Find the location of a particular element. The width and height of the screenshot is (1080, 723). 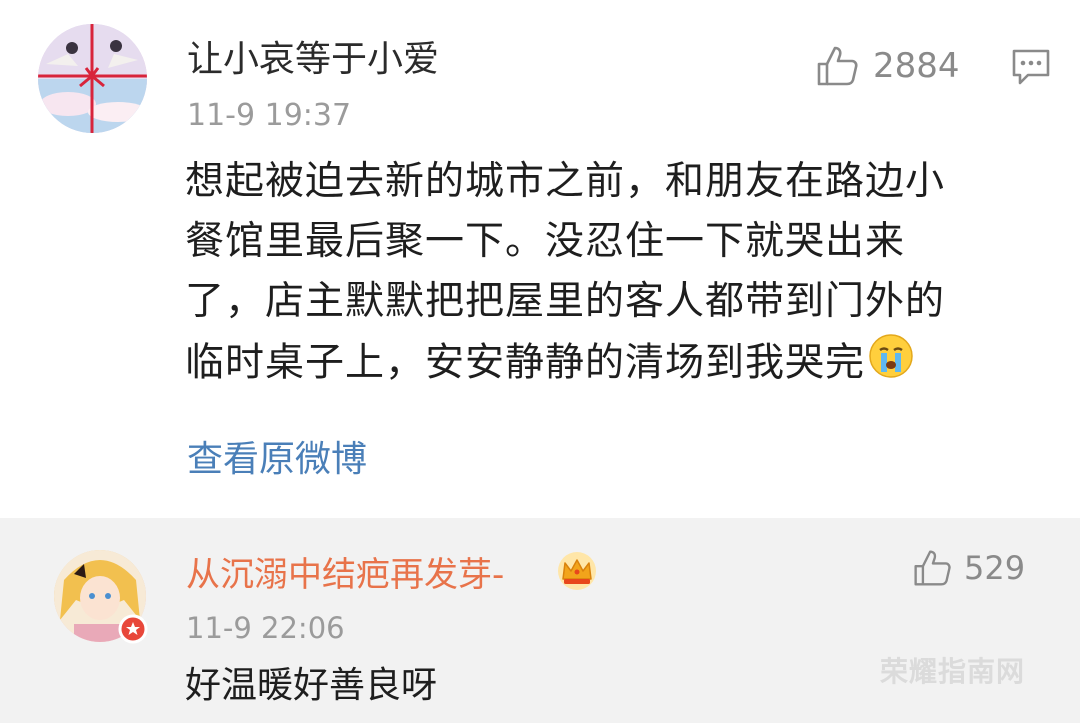

reply-comment-like-button: 529 is located at coordinates (968, 568).